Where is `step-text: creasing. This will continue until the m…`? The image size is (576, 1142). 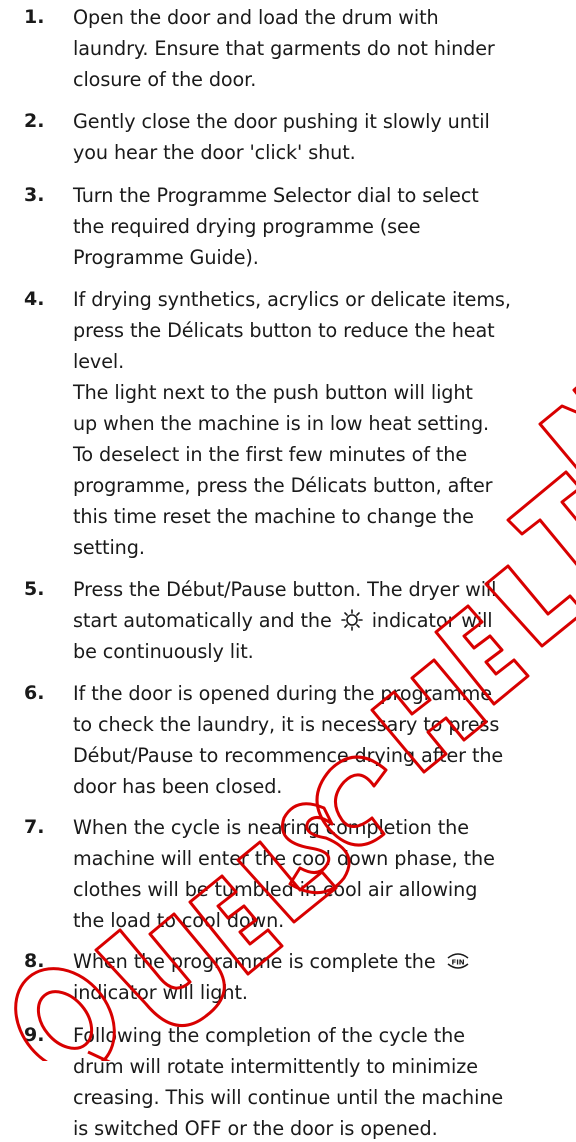
step-text: creasing. This will continue until the m… is located at coordinates (288, 1097).